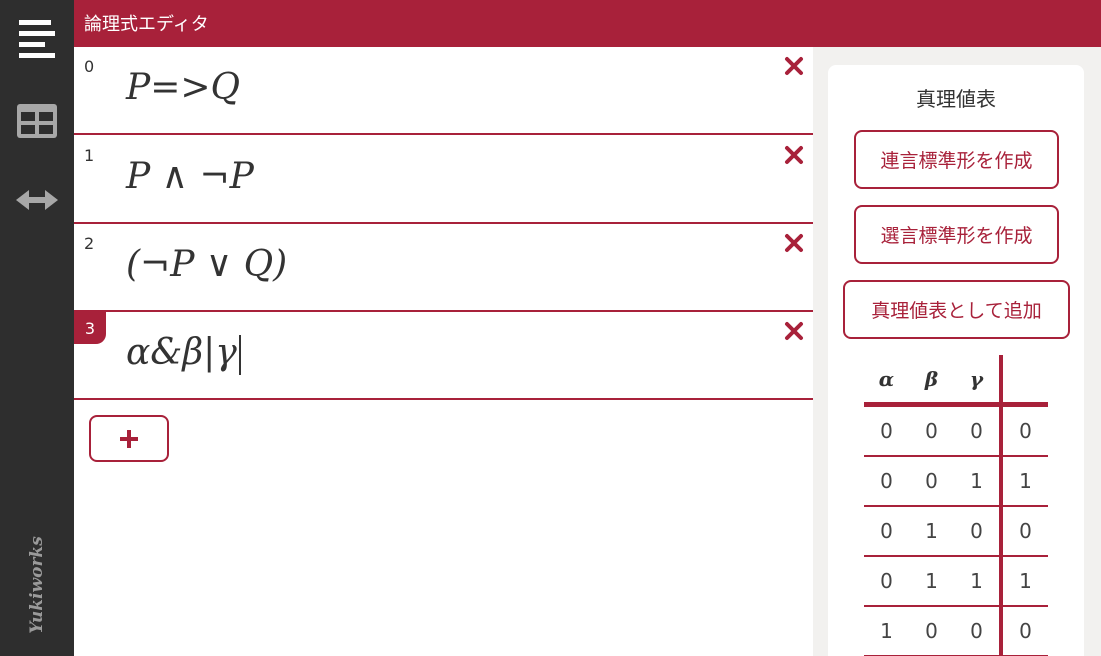 The width and height of the screenshot is (1101, 656). Describe the element at coordinates (886, 378) in the screenshot. I see `header-cell: α` at that location.